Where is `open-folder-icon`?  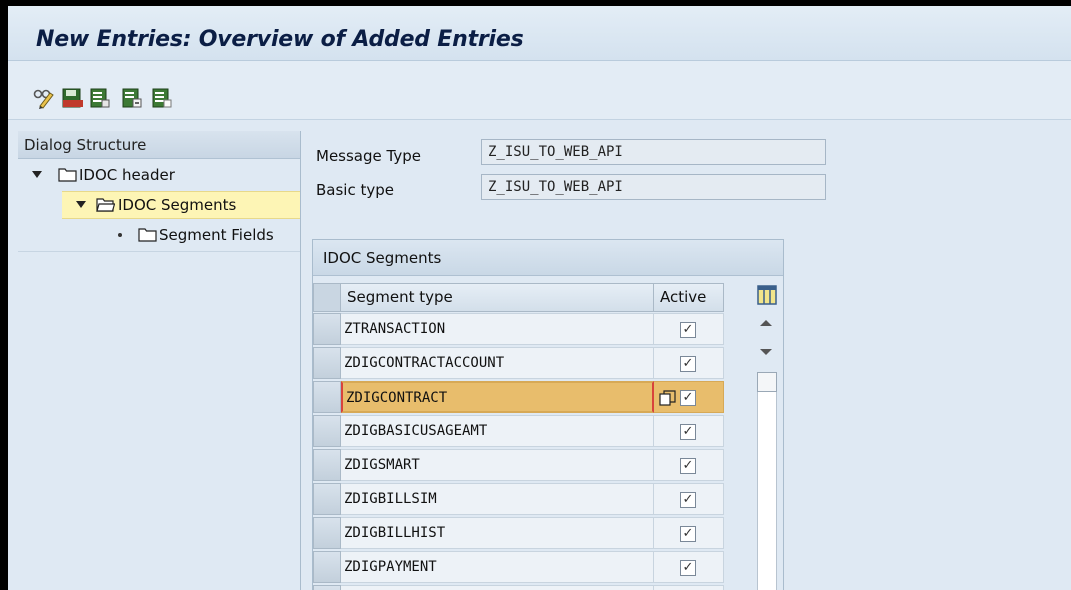 open-folder-icon is located at coordinates (105, 205).